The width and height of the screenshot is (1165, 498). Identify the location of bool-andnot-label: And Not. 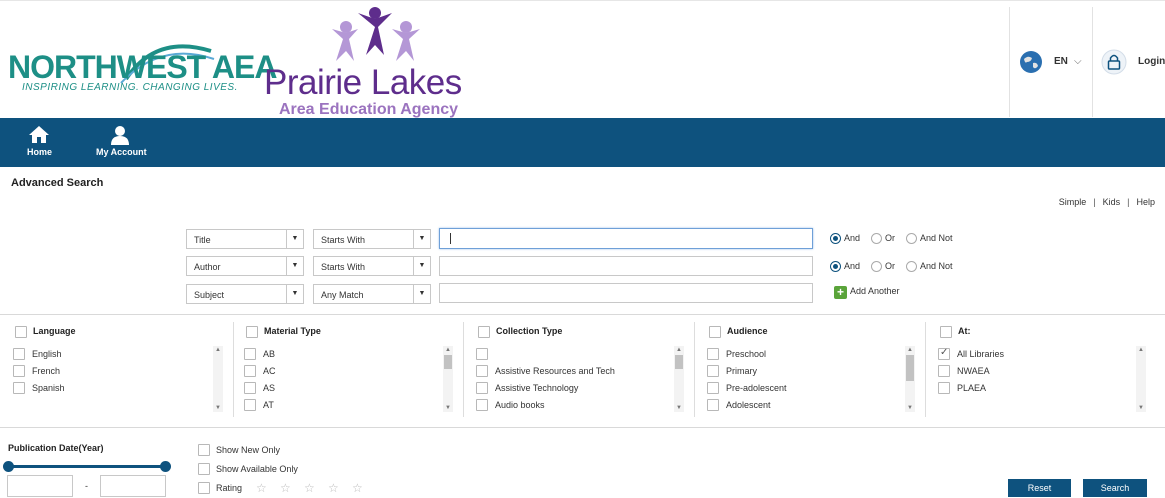
(936, 238).